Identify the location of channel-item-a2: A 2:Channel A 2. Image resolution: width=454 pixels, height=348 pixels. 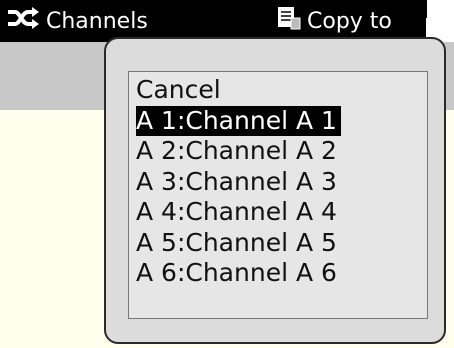
(281, 151).